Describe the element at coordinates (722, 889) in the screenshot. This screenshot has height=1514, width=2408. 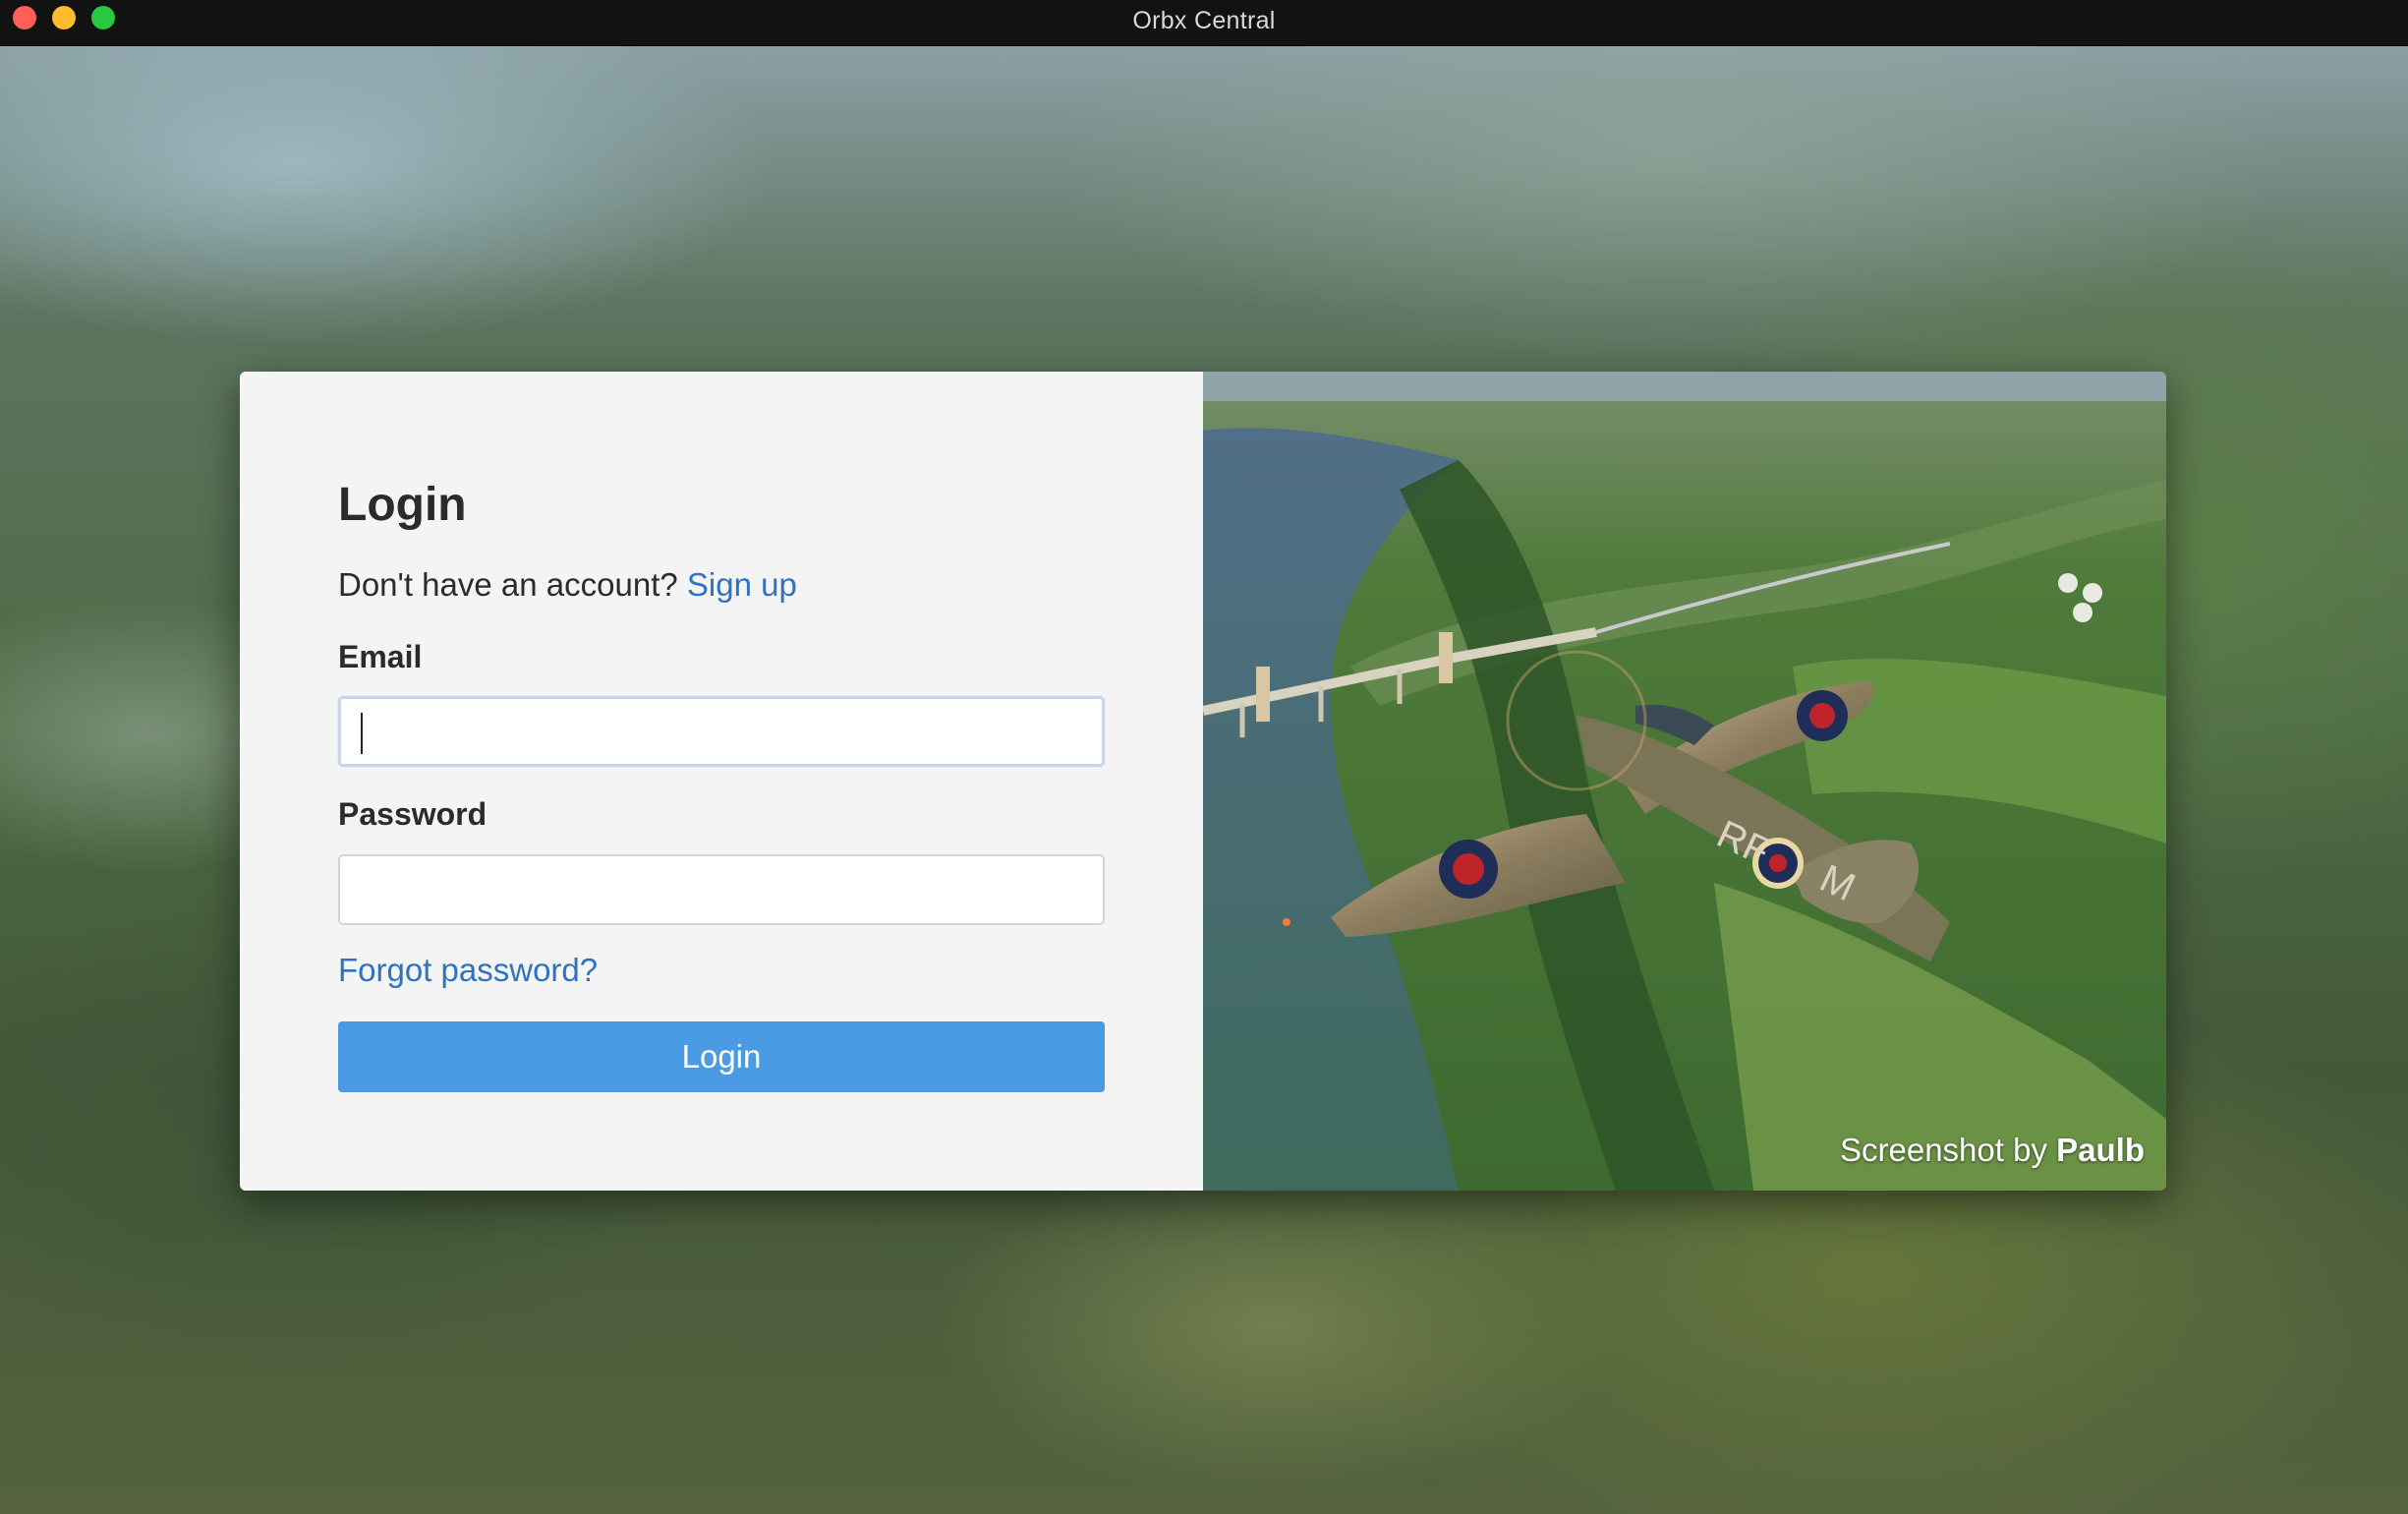
I see `password-field` at that location.